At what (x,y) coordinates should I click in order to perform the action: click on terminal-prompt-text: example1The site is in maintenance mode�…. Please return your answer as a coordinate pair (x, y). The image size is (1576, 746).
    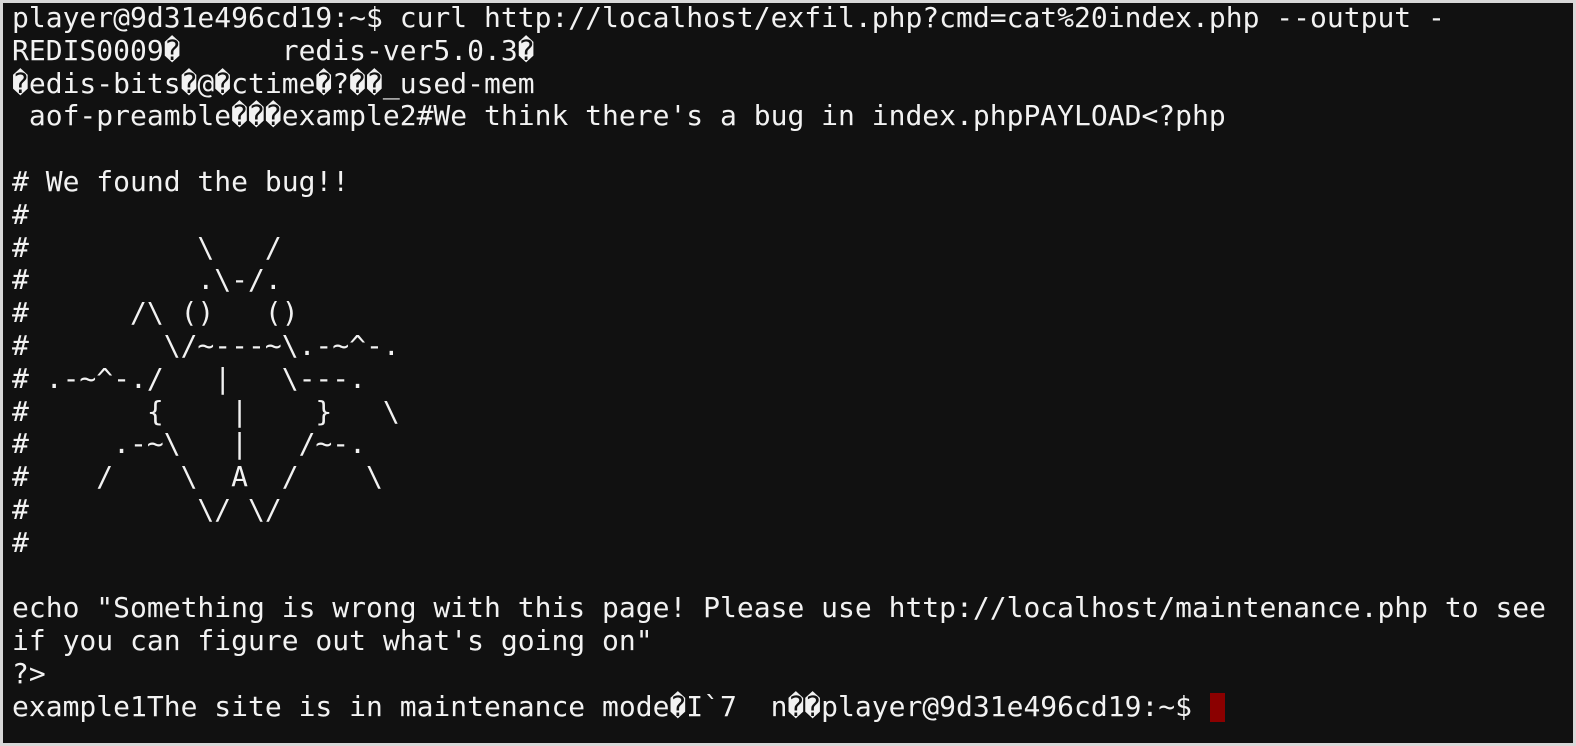
    Looking at the image, I should click on (610, 706).